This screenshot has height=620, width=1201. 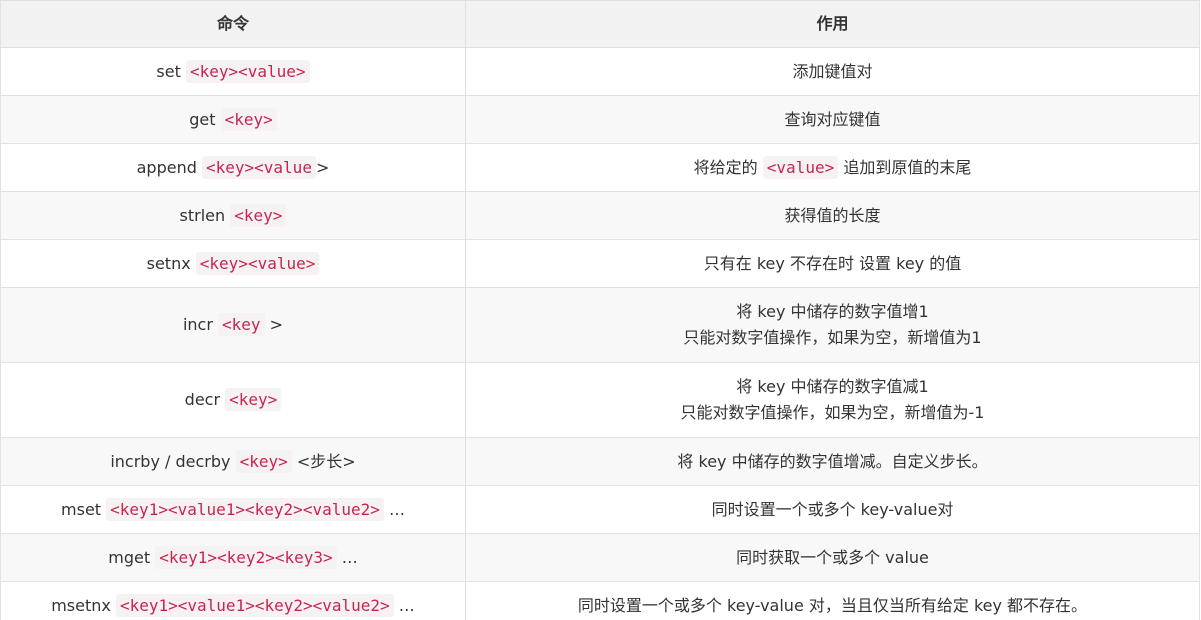 I want to click on purpose-cell: 添加键值对, so click(x=832, y=71).